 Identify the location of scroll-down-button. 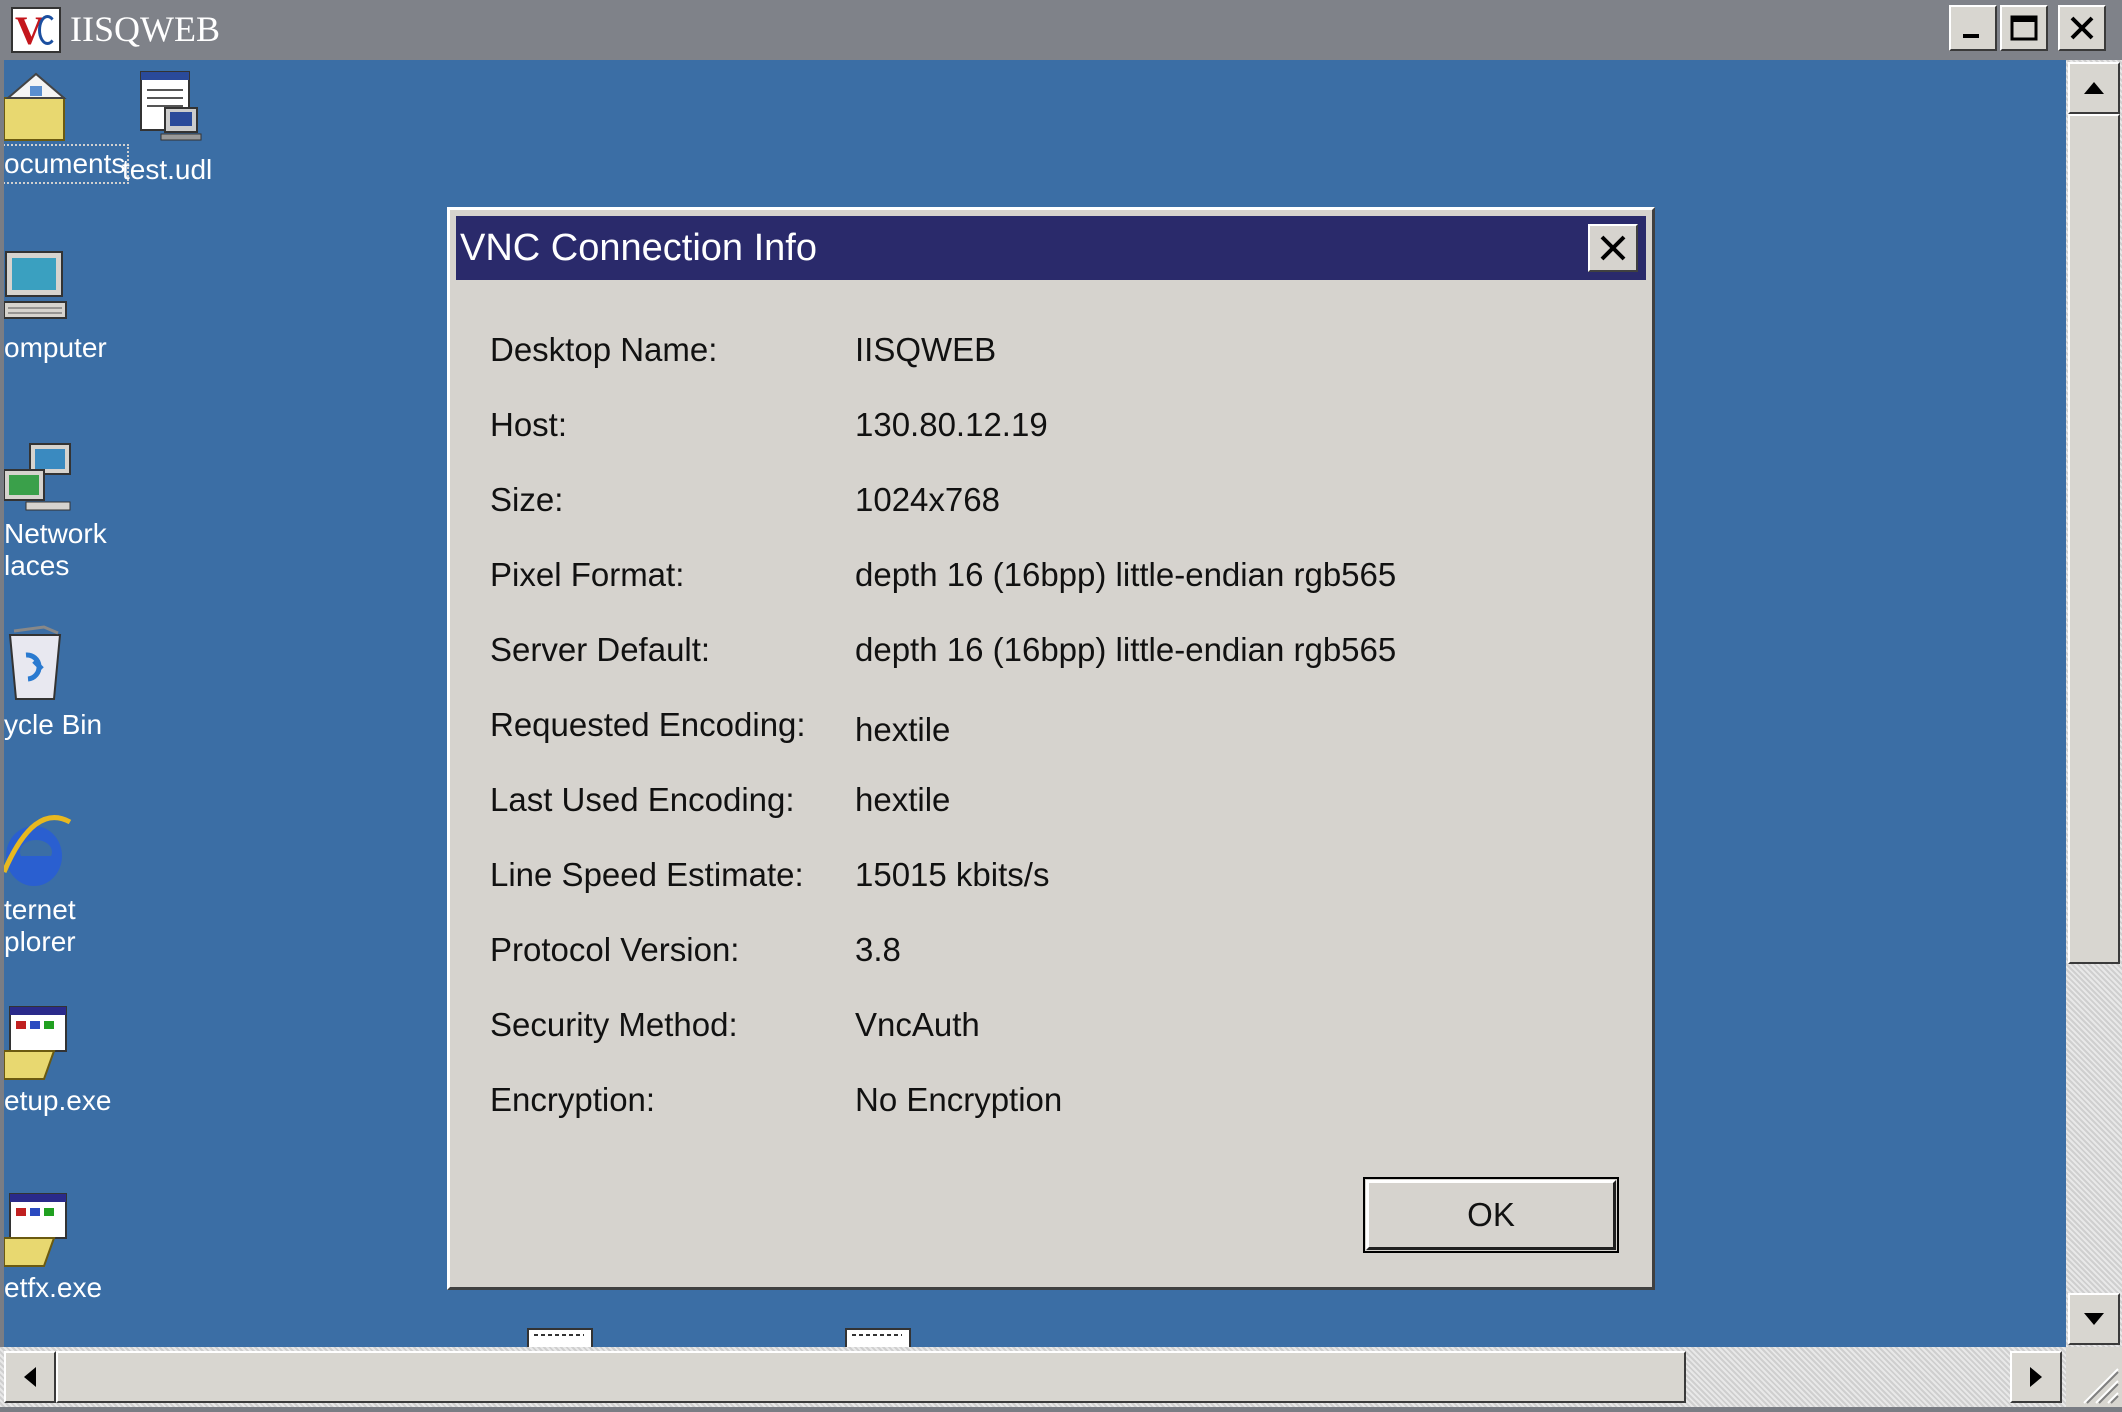
(2094, 1319).